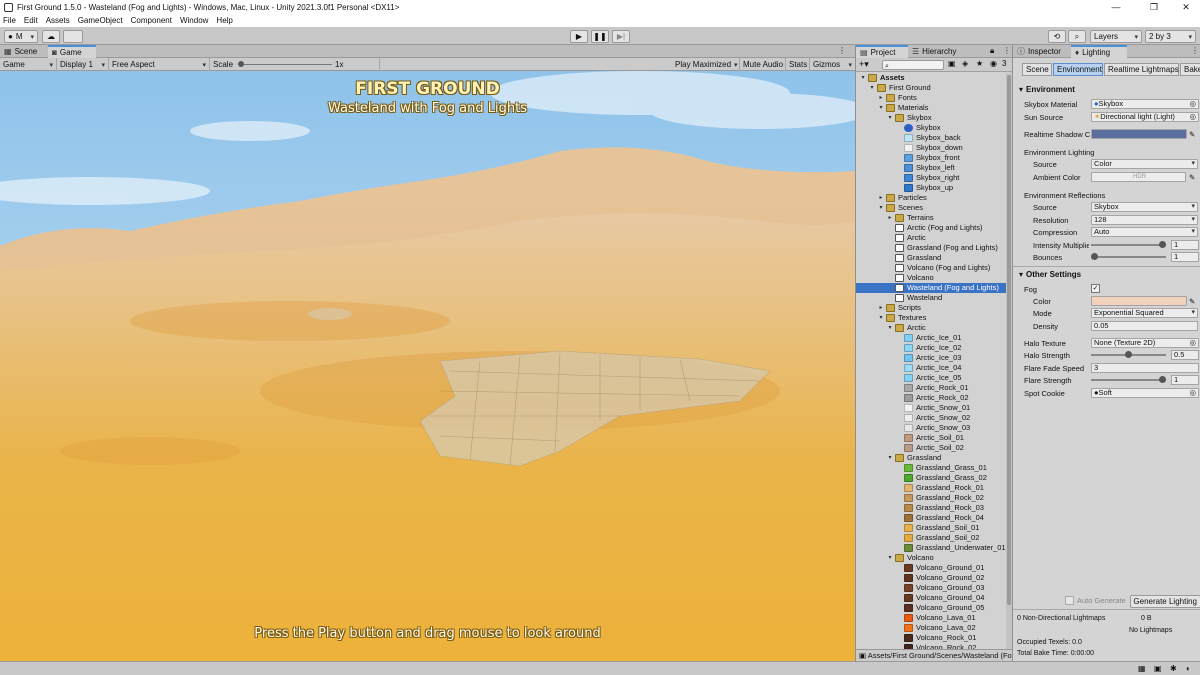 The height and width of the screenshot is (675, 1200). I want to click on tree-asset-item: Volcano_Ground_05, so click(931, 608).